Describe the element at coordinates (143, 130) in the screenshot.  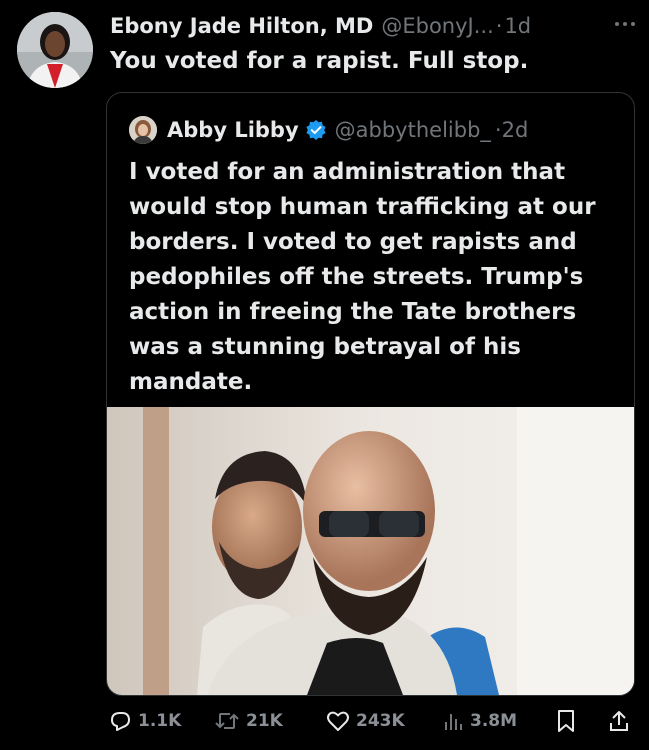
I see `quoted-author-avatar` at that location.